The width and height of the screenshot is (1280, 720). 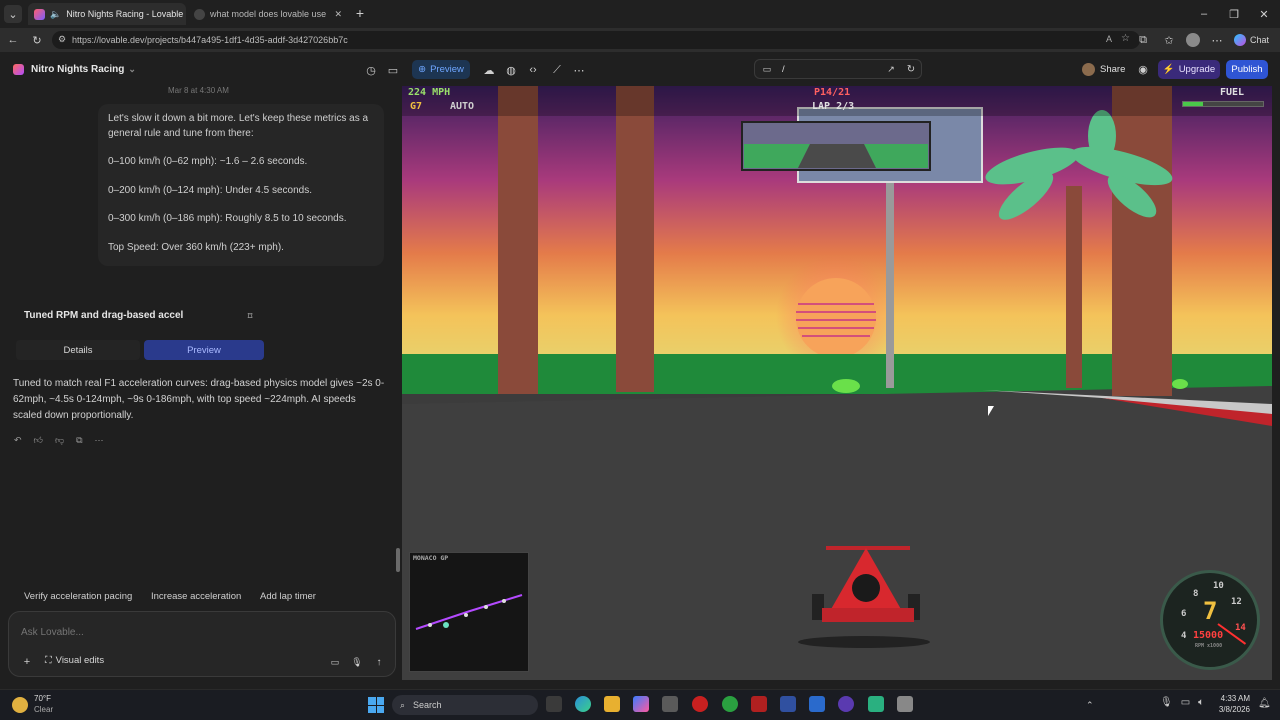 I want to click on task-view-icon, so click(x=554, y=704).